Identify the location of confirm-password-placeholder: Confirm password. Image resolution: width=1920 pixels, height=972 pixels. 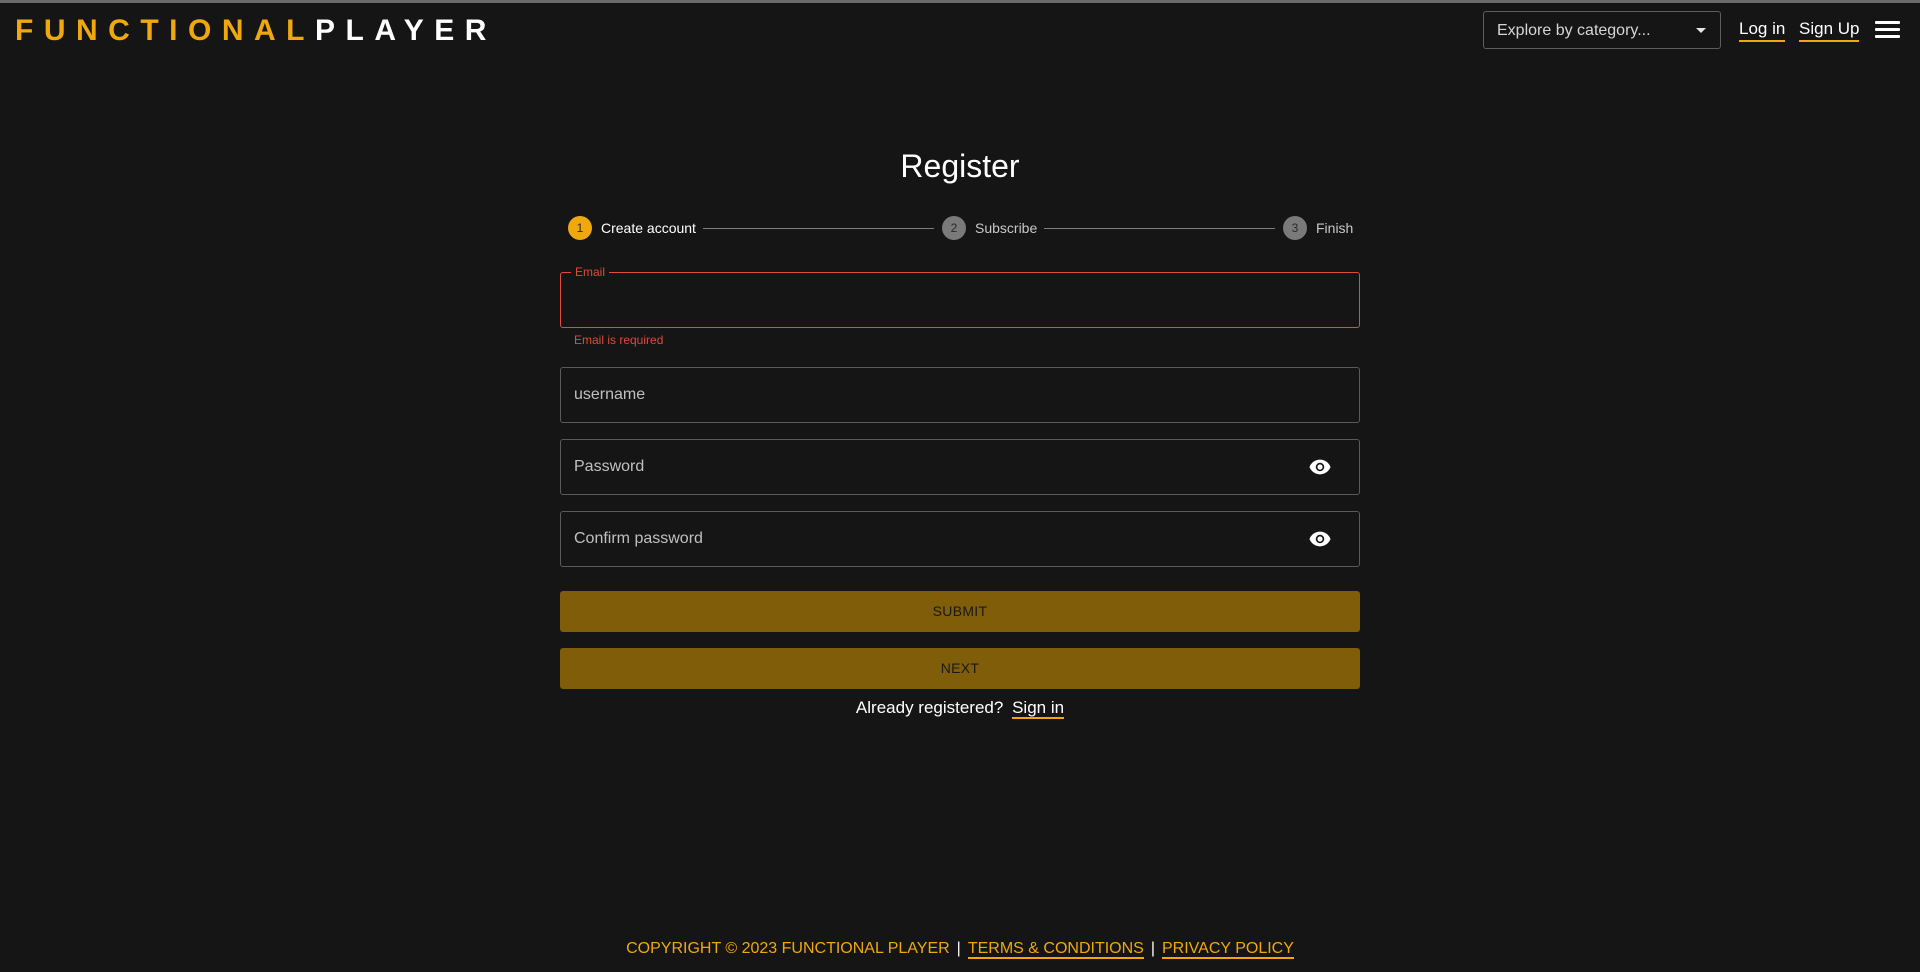
(638, 538).